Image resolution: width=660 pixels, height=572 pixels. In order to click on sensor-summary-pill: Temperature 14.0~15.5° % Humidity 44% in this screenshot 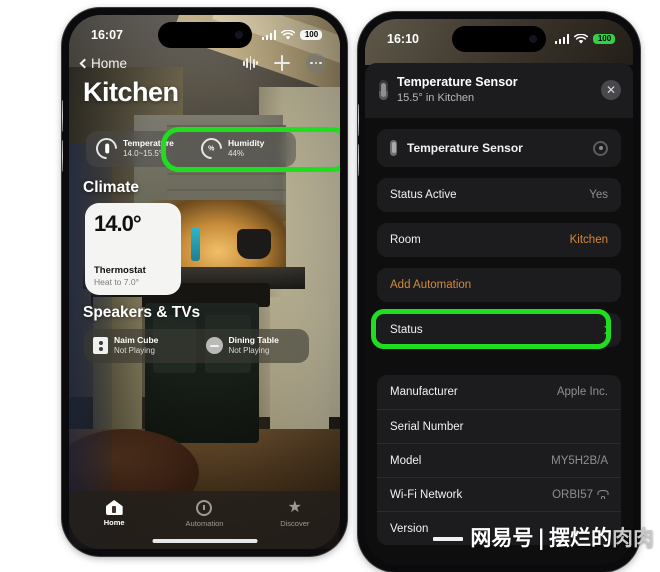, I will do `click(191, 149)`.